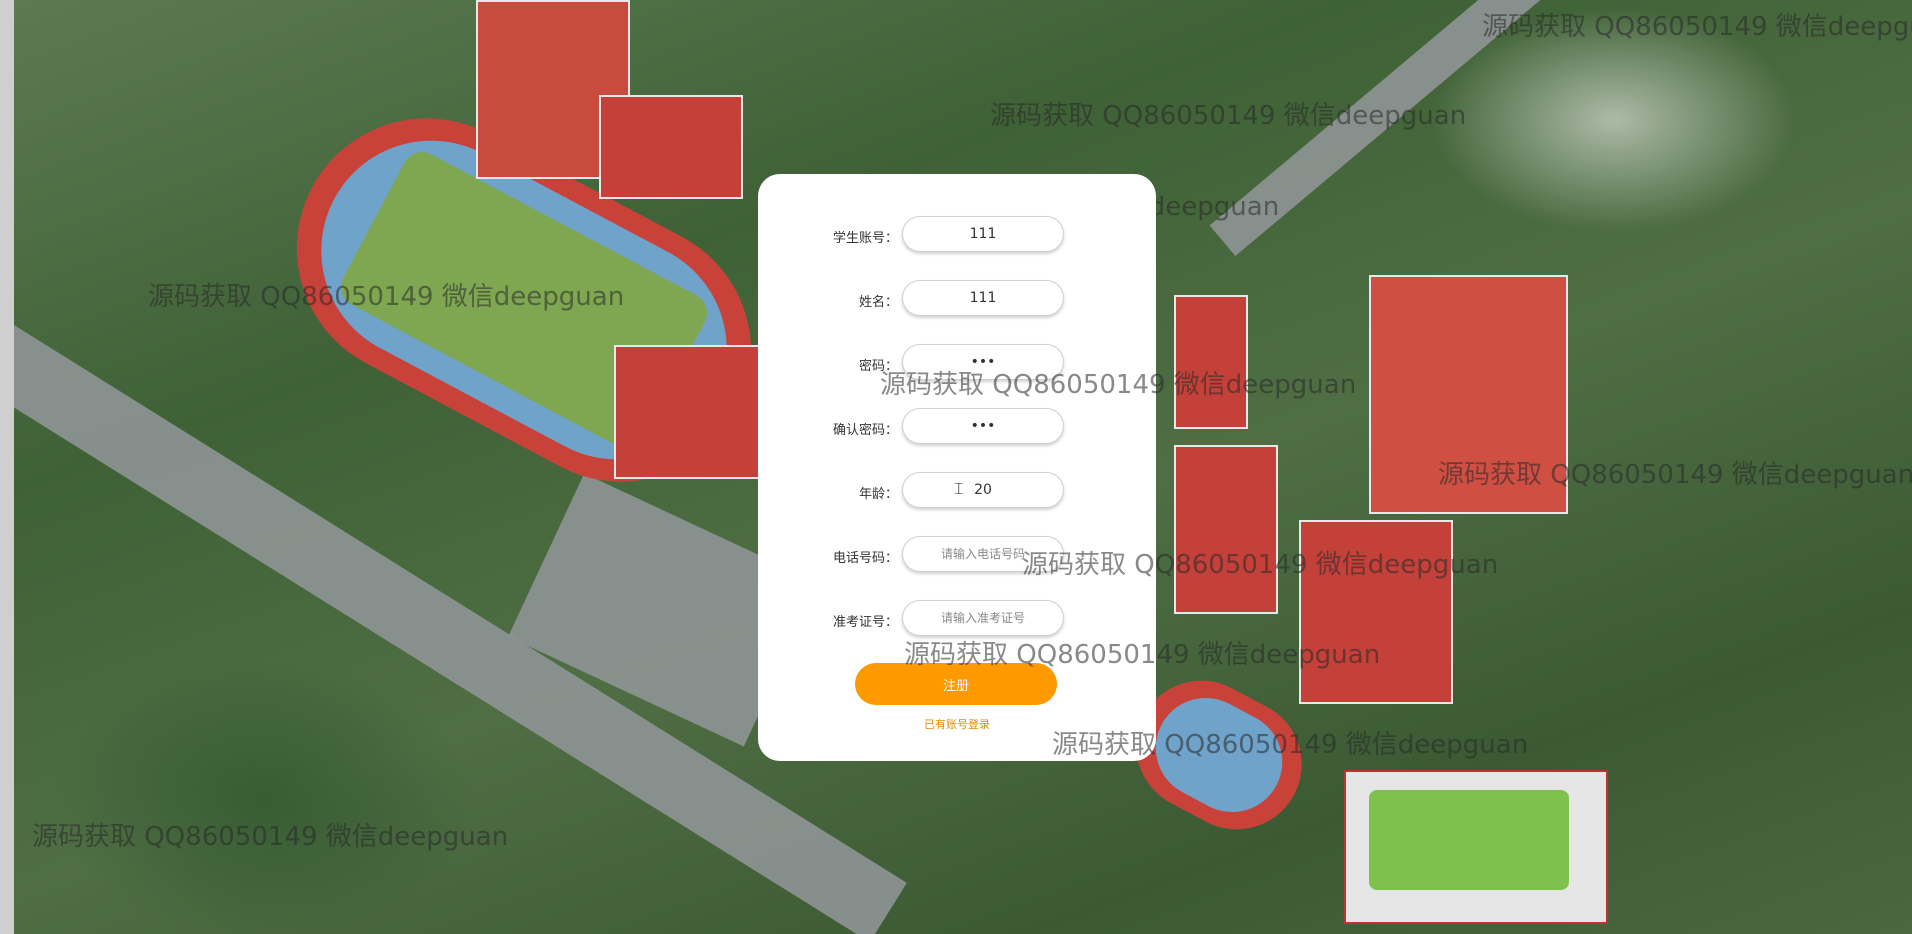  Describe the element at coordinates (1469, 840) in the screenshot. I see `green-roof` at that location.